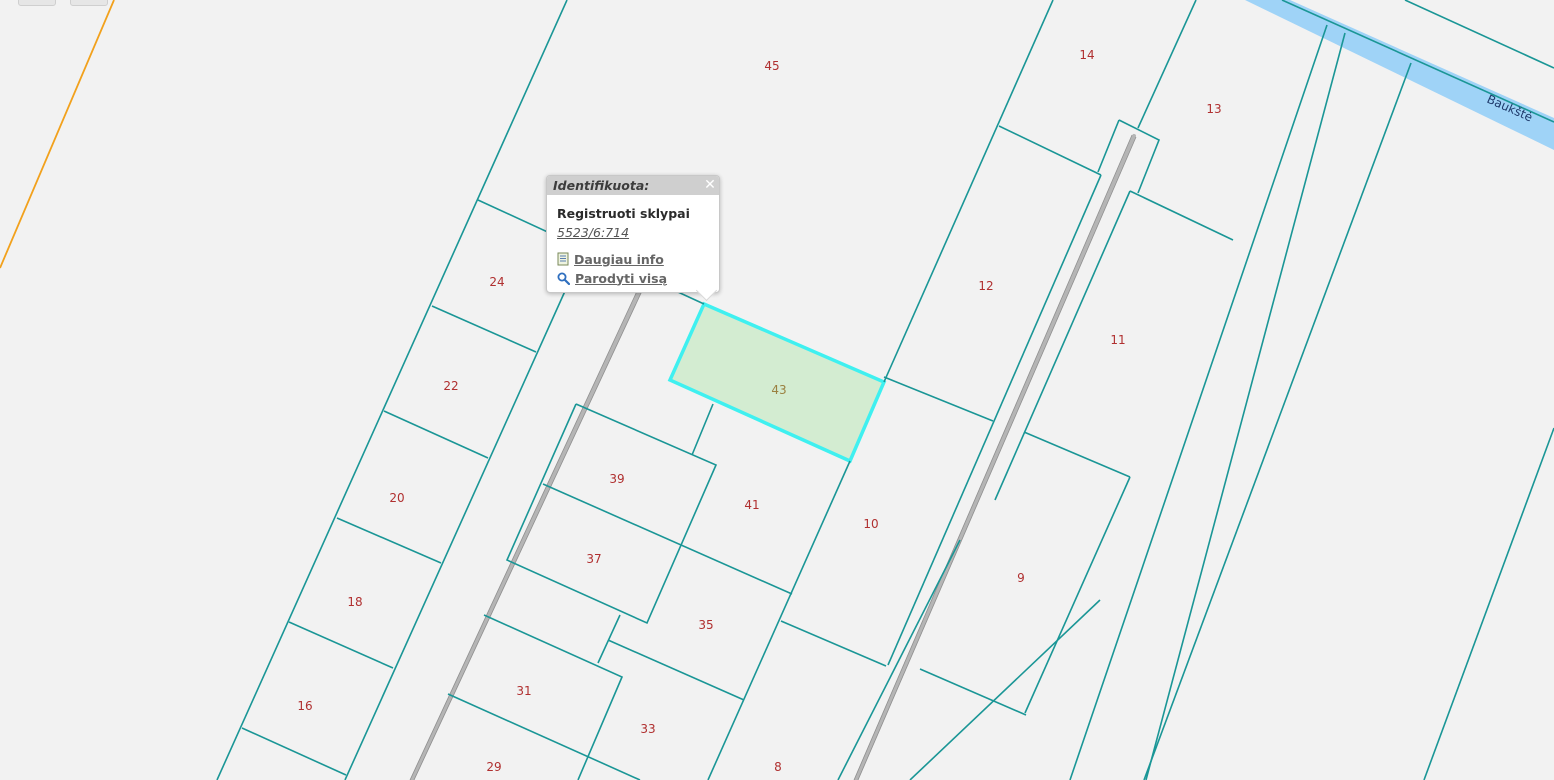  What do you see at coordinates (601, 185) in the screenshot?
I see `popup-title: Identifikuota:` at bounding box center [601, 185].